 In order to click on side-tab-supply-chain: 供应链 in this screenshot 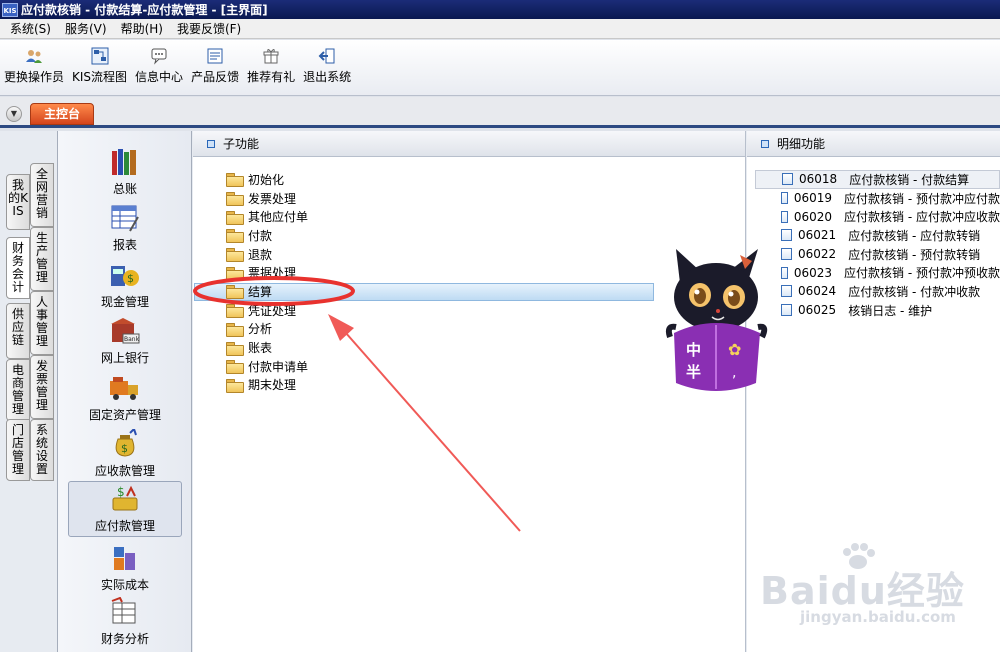, I will do `click(18, 331)`.